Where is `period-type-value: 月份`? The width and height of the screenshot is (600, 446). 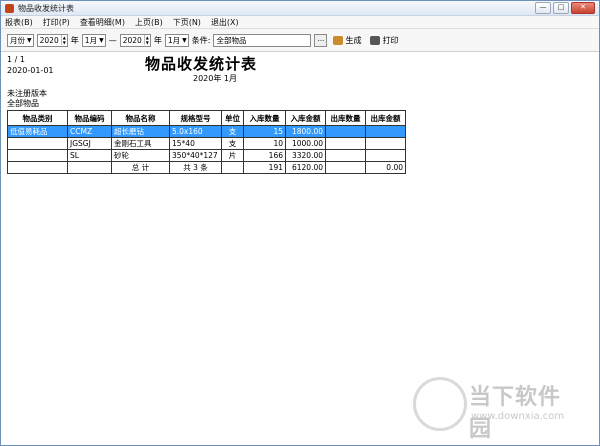
period-type-value: 月份 is located at coordinates (17, 40).